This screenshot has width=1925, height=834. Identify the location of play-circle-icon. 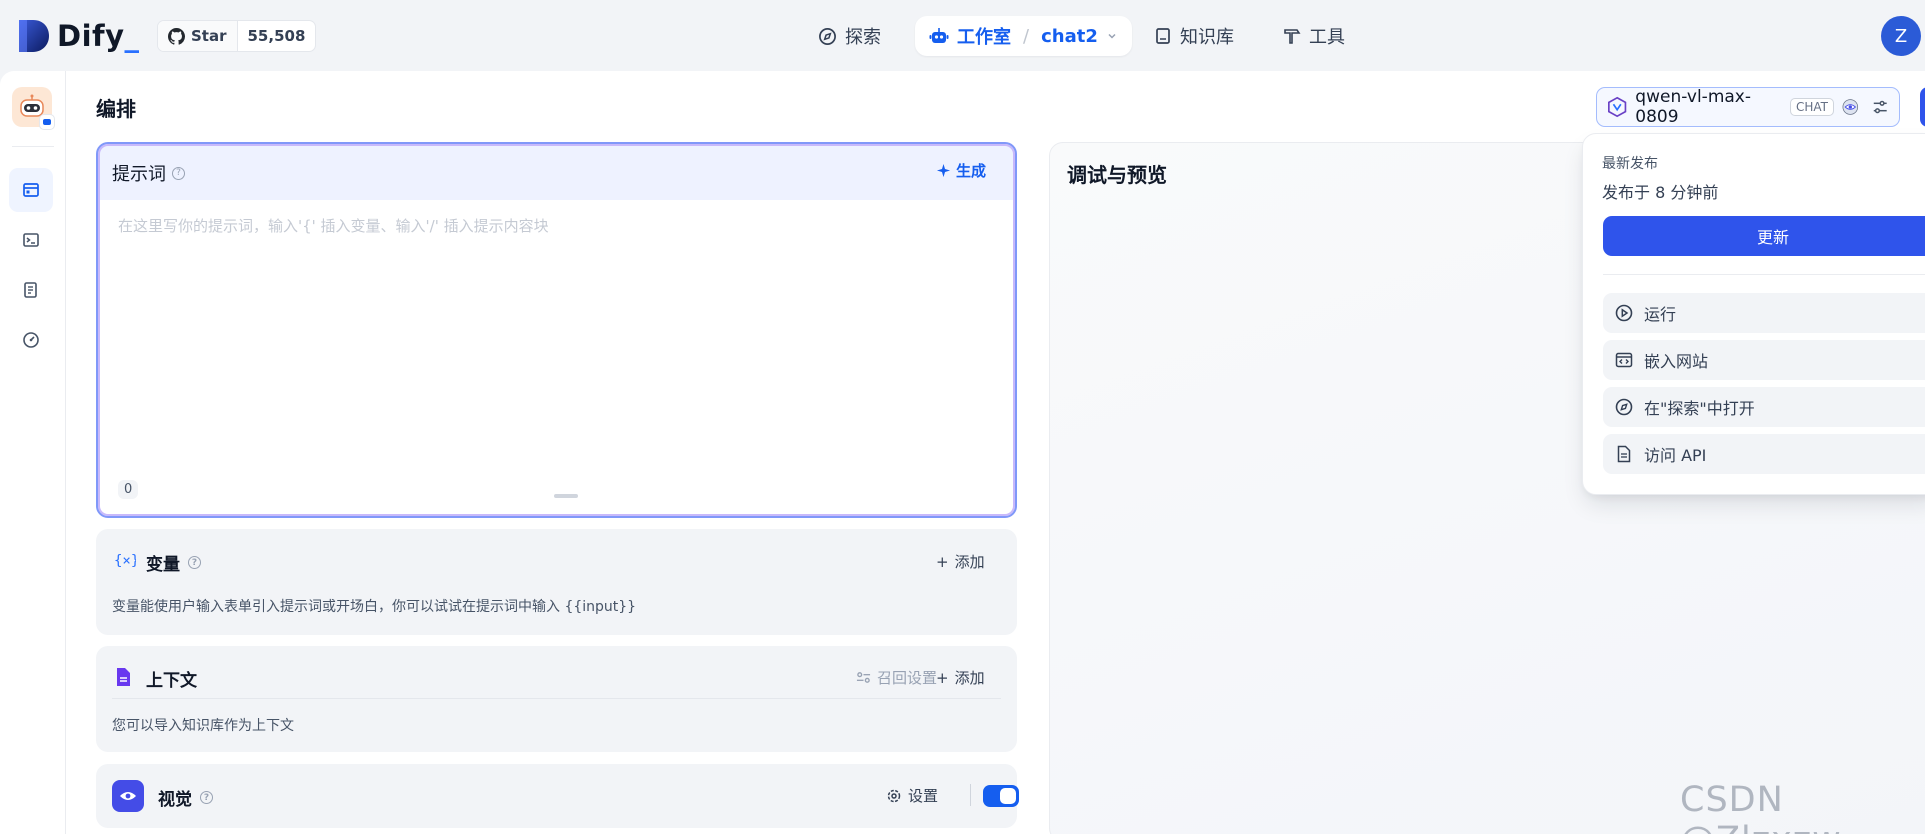
(1624, 313).